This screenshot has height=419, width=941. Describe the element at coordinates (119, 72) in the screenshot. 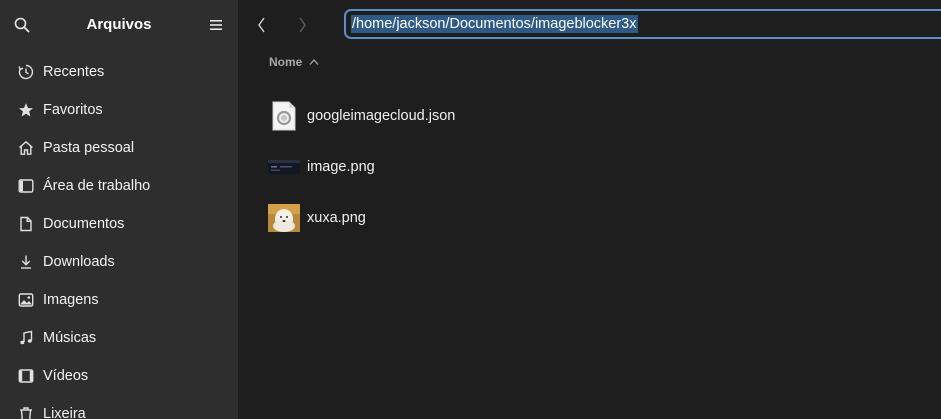

I see `sidebar-item-recentes: Recentes` at that location.